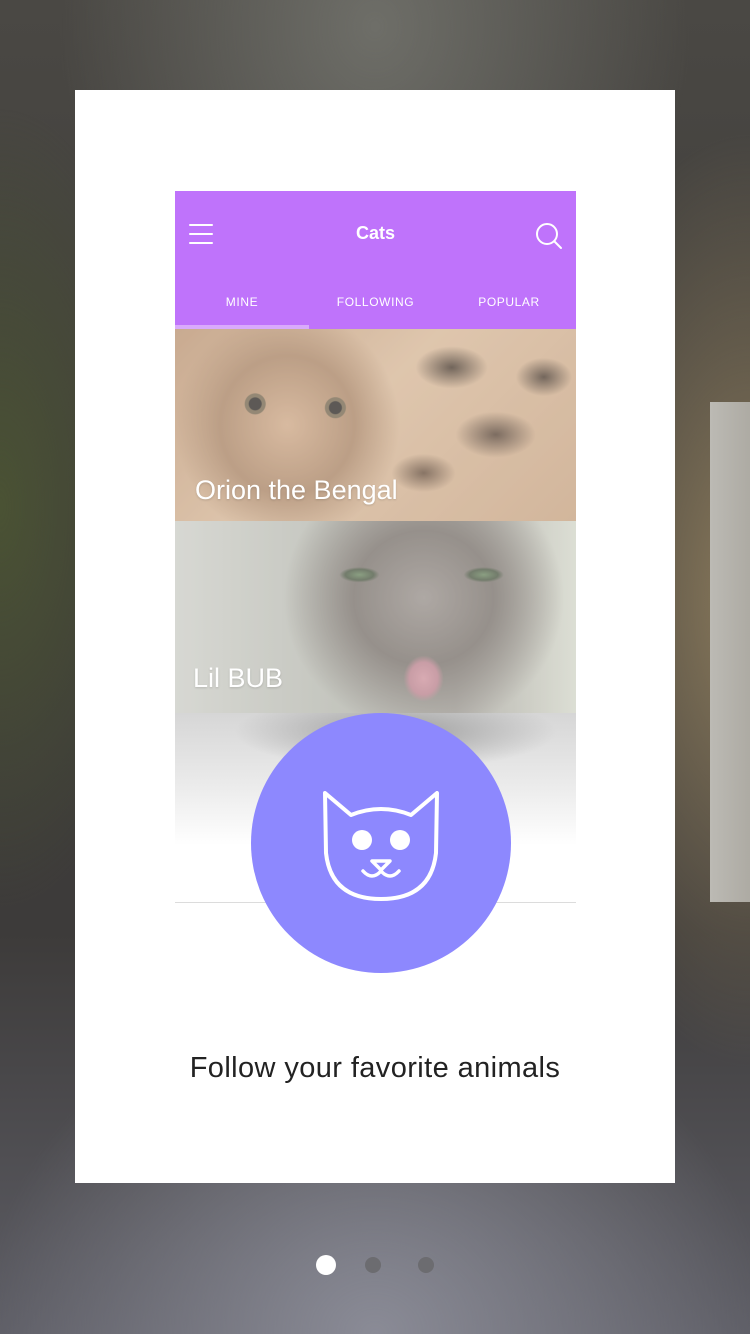 The image size is (750, 1334). I want to click on feed-item-label: Orion the Bengal, so click(296, 490).